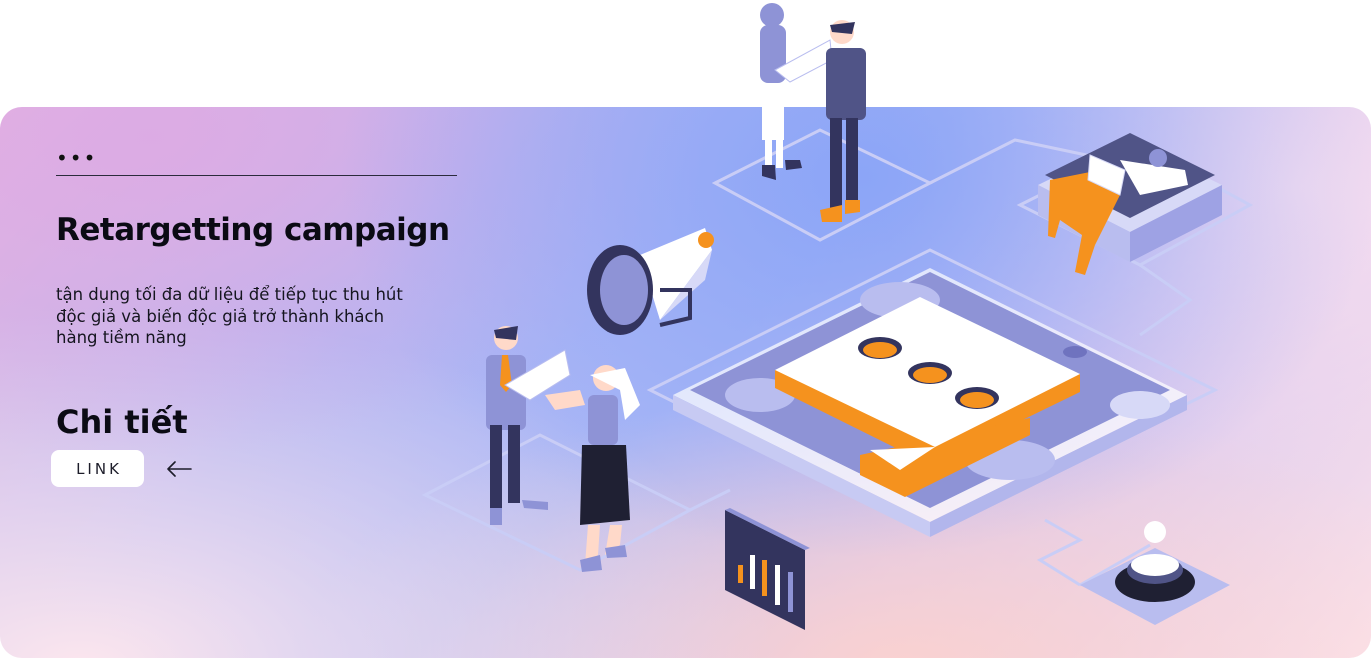  Describe the element at coordinates (179, 468) in the screenshot. I see `arrow-left-icon` at that location.